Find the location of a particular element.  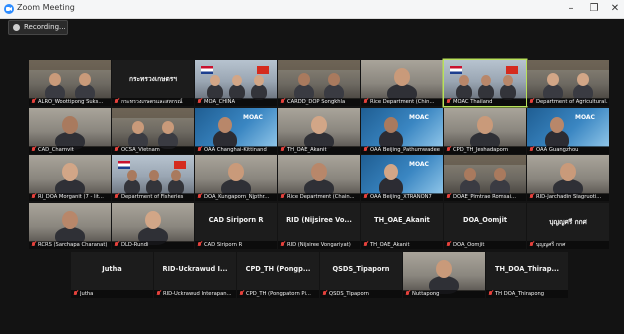

participant-tile: CAD_Charnvit is located at coordinates (70, 131).